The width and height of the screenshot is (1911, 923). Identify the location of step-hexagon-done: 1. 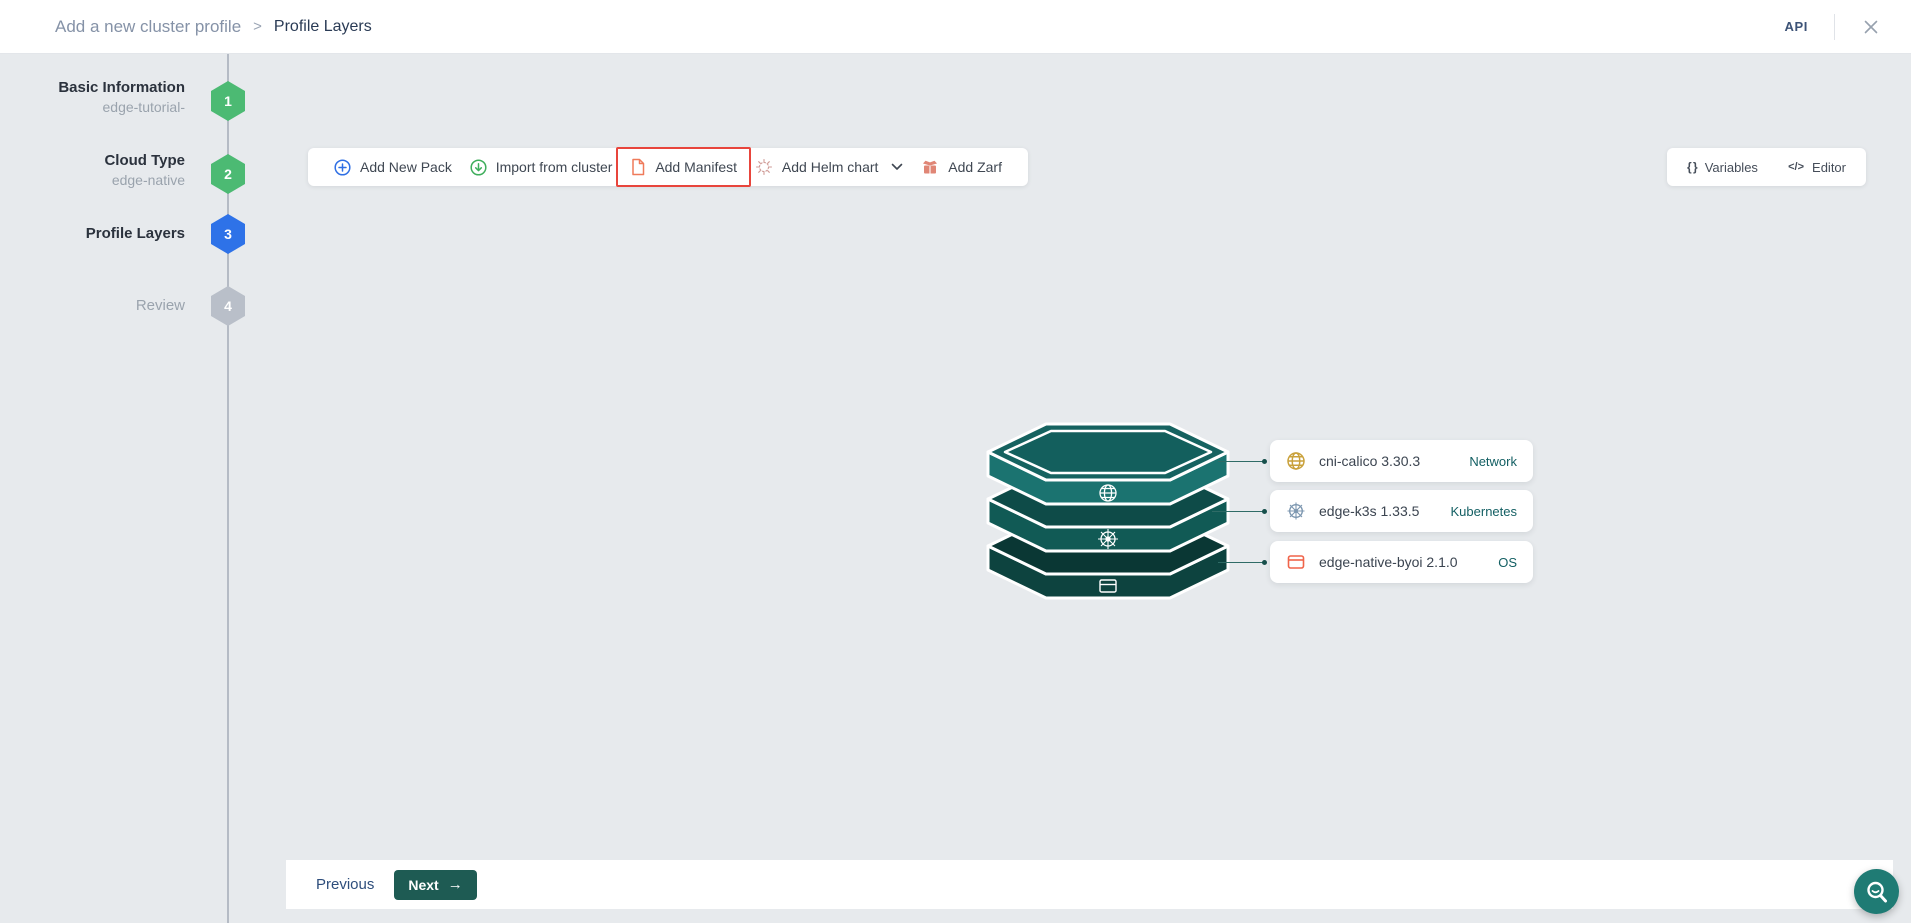
(228, 101).